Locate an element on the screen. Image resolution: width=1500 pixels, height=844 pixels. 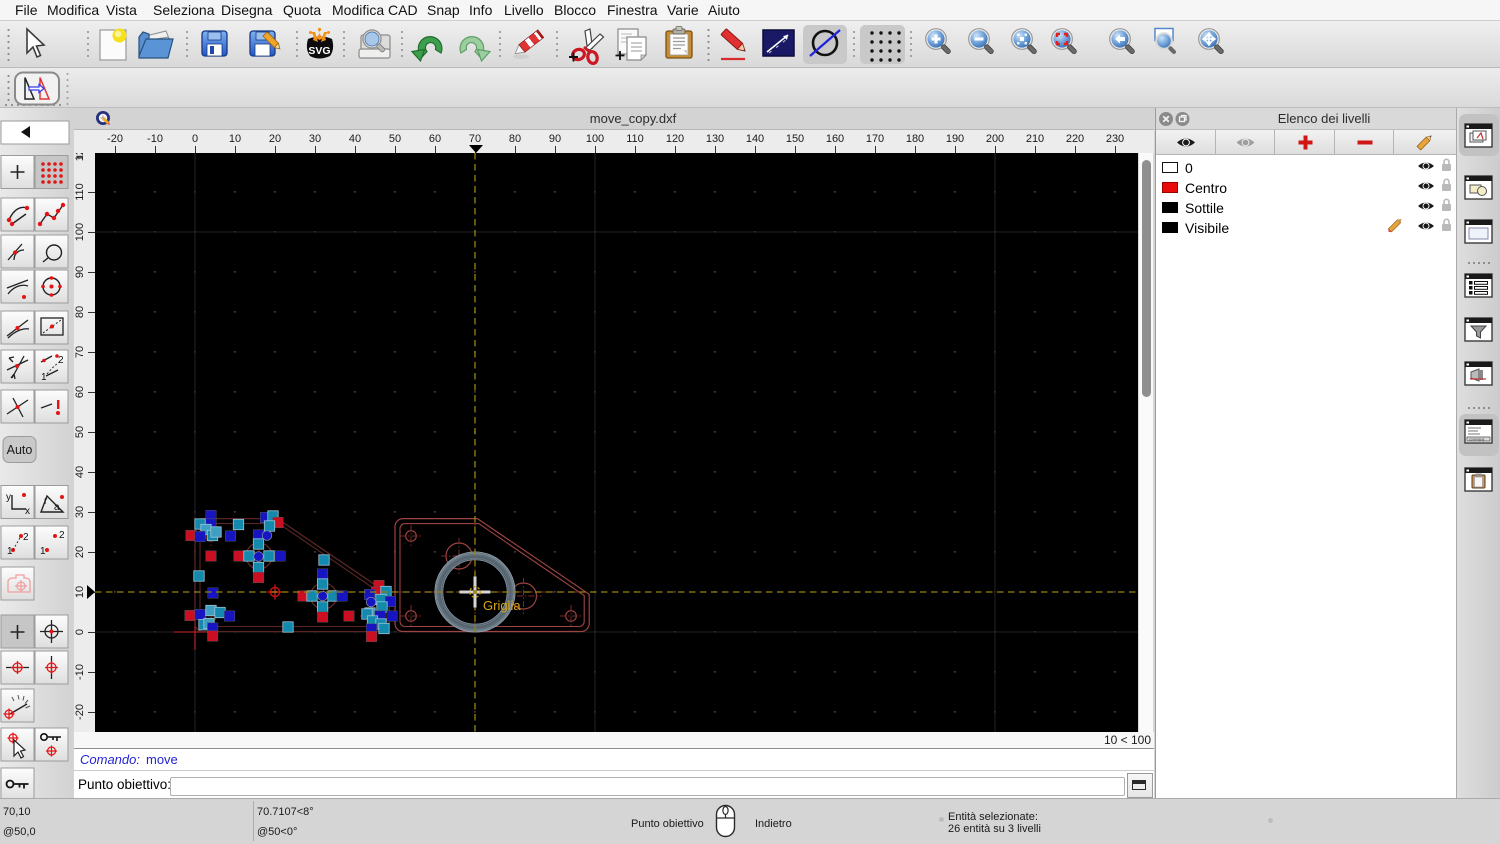
svg-text: a is located at coordinates (57, 507).